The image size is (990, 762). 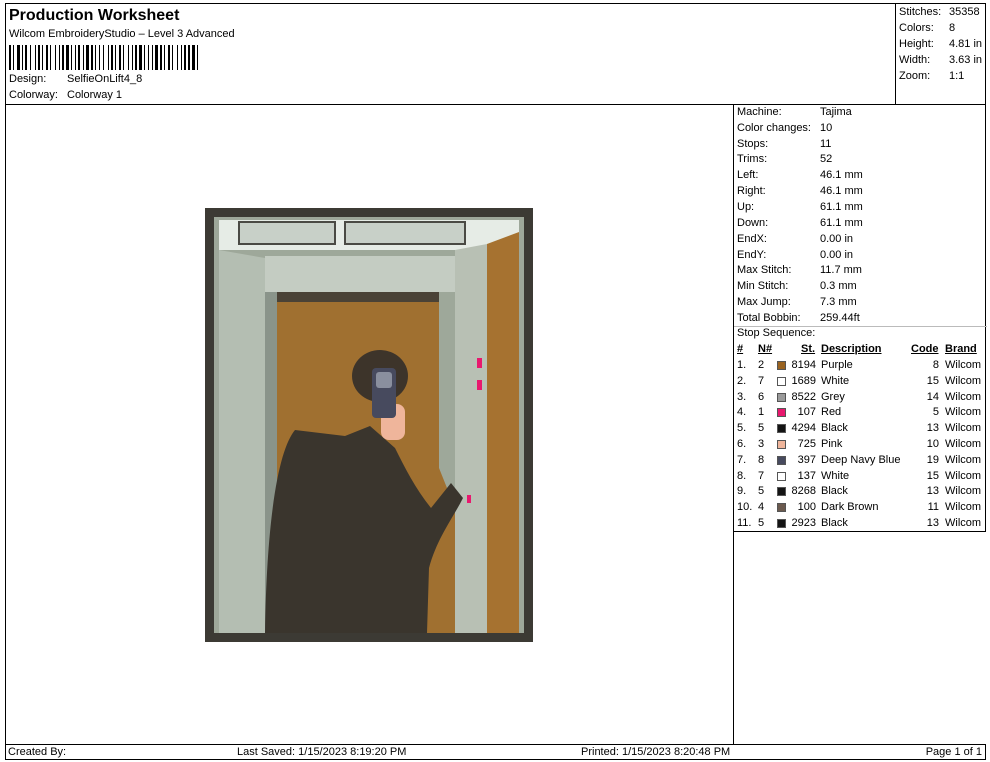 What do you see at coordinates (838, 286) in the screenshot?
I see `info-value: 0.3 mm` at bounding box center [838, 286].